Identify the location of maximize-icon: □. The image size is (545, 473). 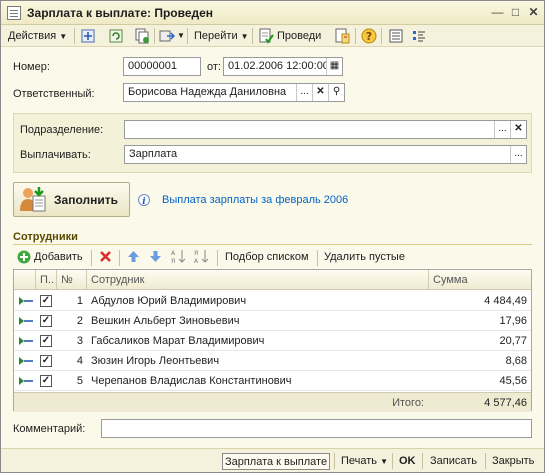
(515, 12).